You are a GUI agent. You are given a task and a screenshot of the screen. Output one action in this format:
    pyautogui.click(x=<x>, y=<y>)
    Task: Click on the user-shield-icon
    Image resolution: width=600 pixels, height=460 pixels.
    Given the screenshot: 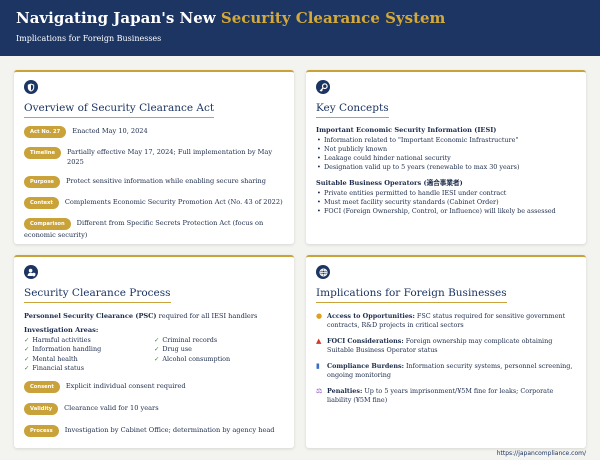 What is the action you would take?
    pyautogui.click(x=31, y=272)
    